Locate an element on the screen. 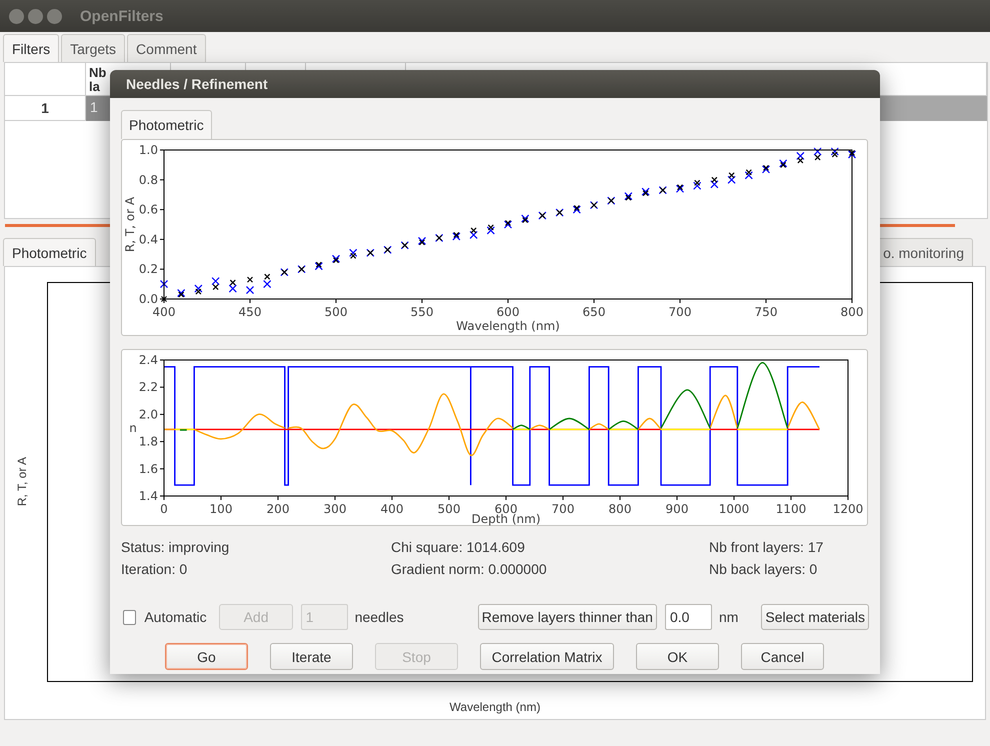 Image resolution: width=990 pixels, height=746 pixels. tick-label: 200 is located at coordinates (278, 509).